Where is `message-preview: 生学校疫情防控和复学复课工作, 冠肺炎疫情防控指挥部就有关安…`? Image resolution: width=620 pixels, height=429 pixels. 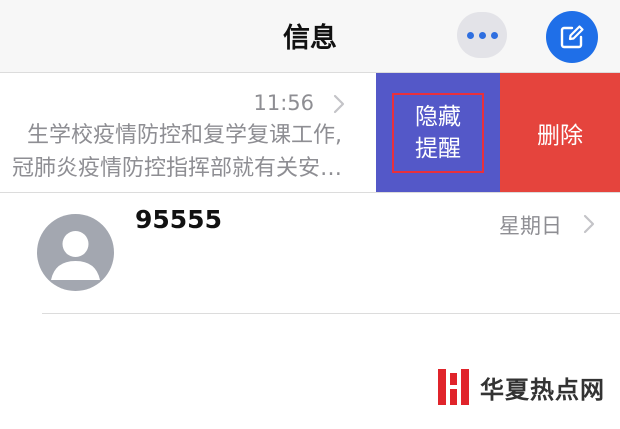
message-preview: 生学校疫情防控和复学复课工作, 冠肺炎疫情防控指挥部就有关安… is located at coordinates (171, 152).